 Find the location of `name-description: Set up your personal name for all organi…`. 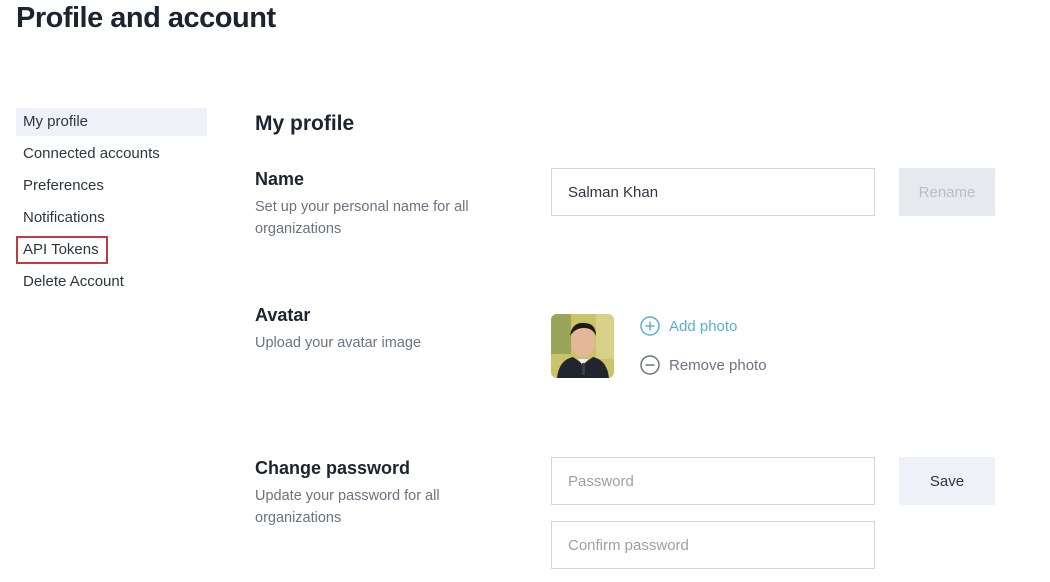

name-description: Set up your personal name for all organi… is located at coordinates (362, 218).